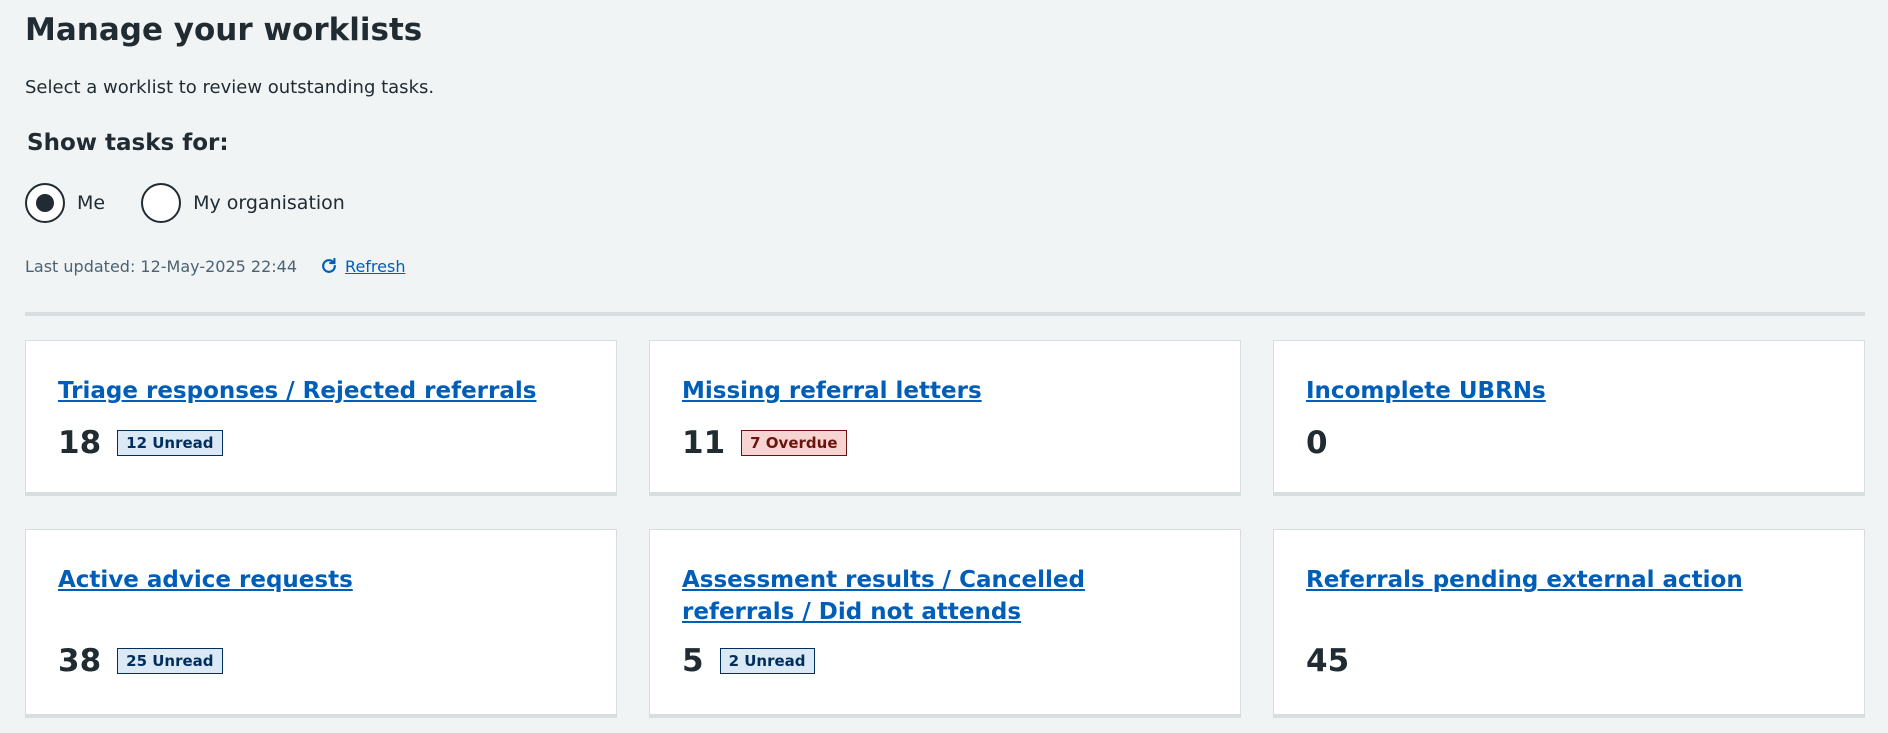 The height and width of the screenshot is (733, 1888). Describe the element at coordinates (693, 661) in the screenshot. I see `worklist-count: 5` at that location.